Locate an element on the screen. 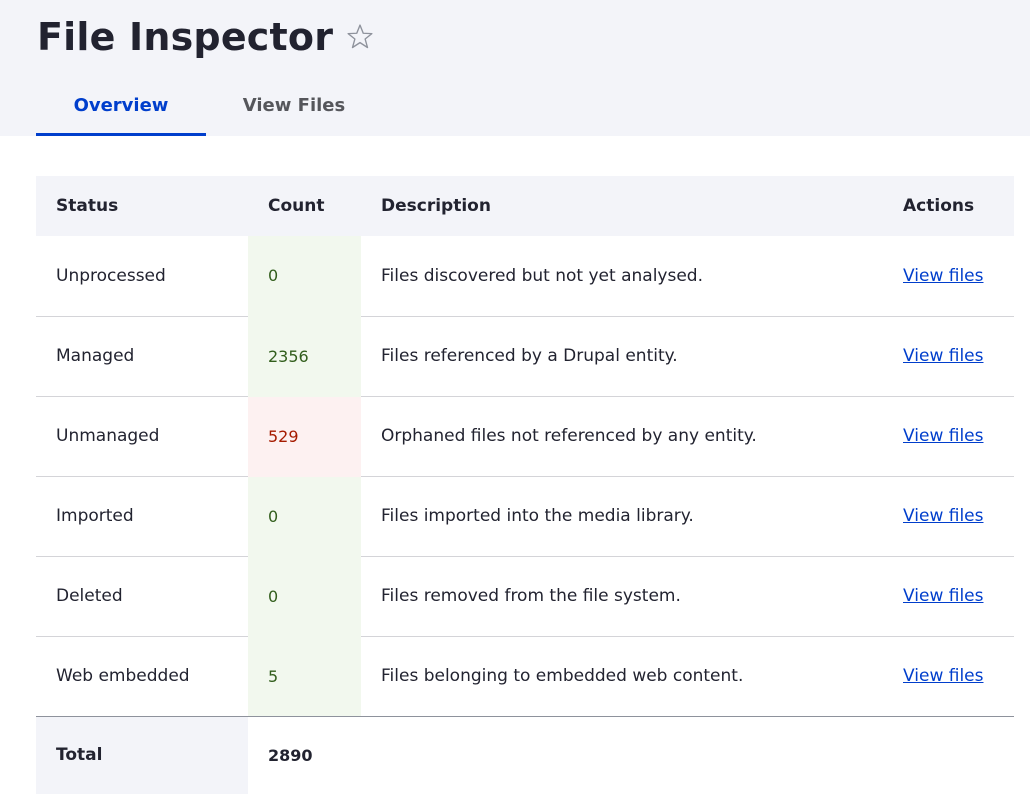 The width and height of the screenshot is (1030, 794). status-cell: Unmanaged is located at coordinates (142, 436).